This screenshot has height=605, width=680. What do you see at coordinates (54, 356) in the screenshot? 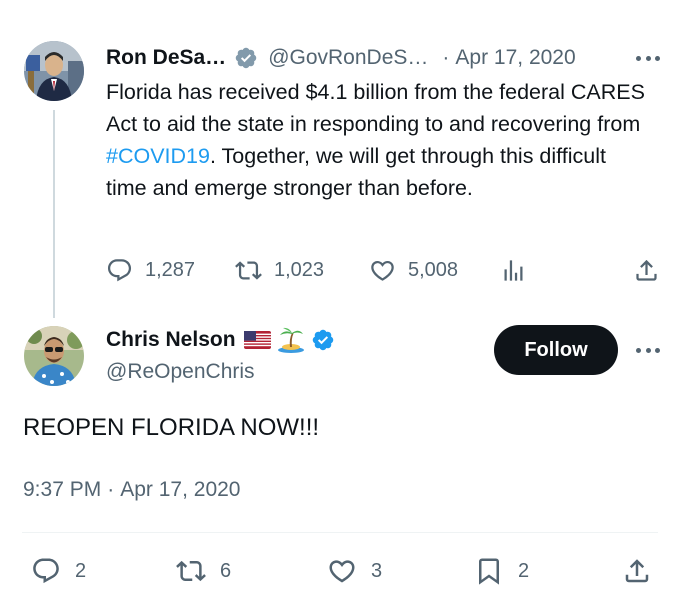
I see `main-author-avatar` at bounding box center [54, 356].